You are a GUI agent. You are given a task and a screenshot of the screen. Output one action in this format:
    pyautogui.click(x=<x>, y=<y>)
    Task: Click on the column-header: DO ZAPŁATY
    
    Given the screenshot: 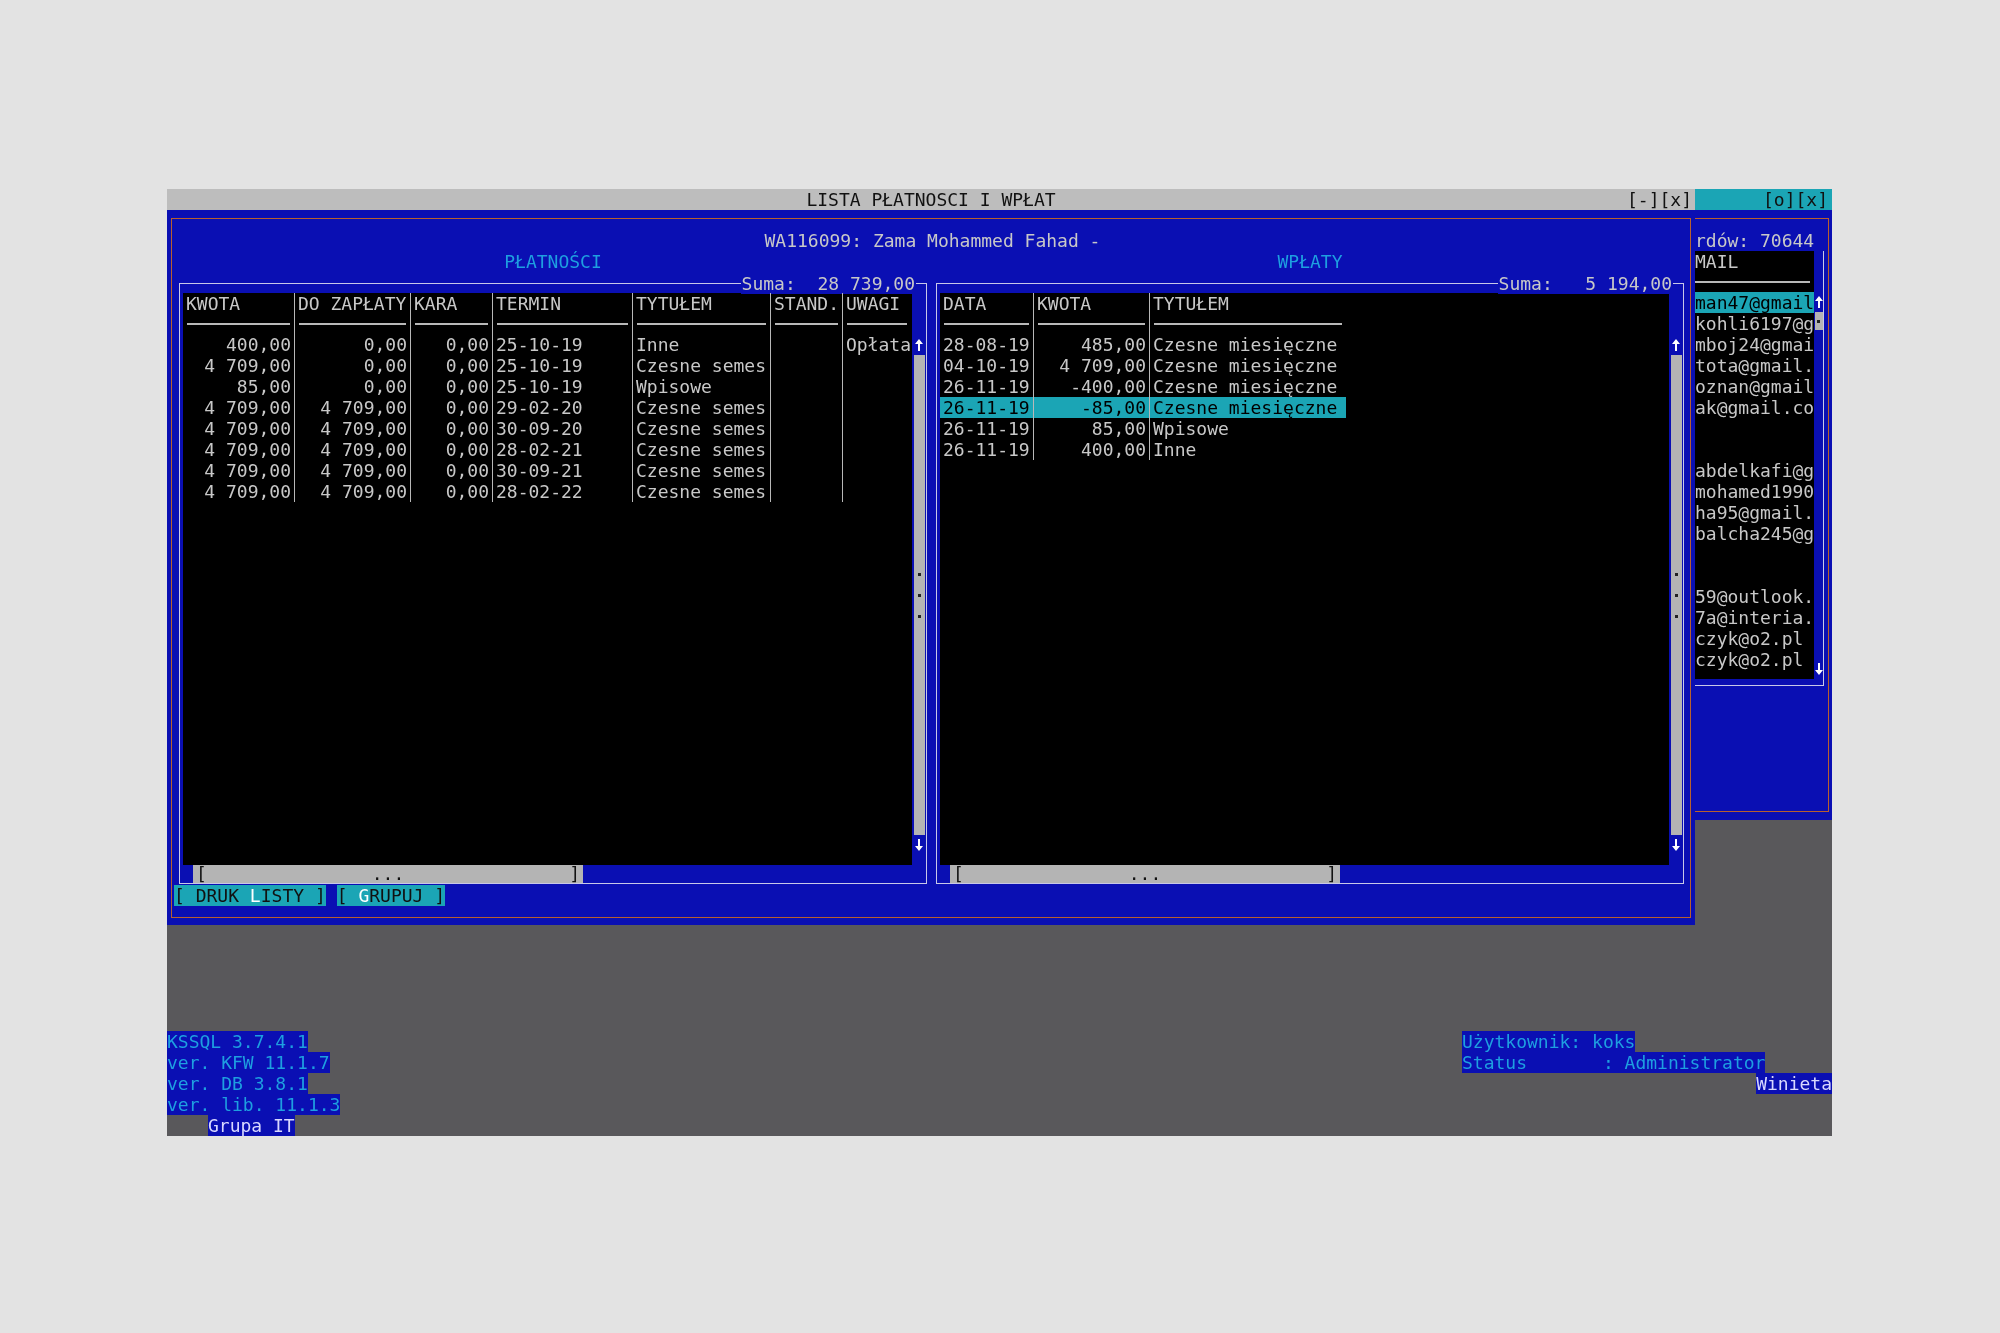 What is the action you would take?
    pyautogui.click(x=353, y=313)
    